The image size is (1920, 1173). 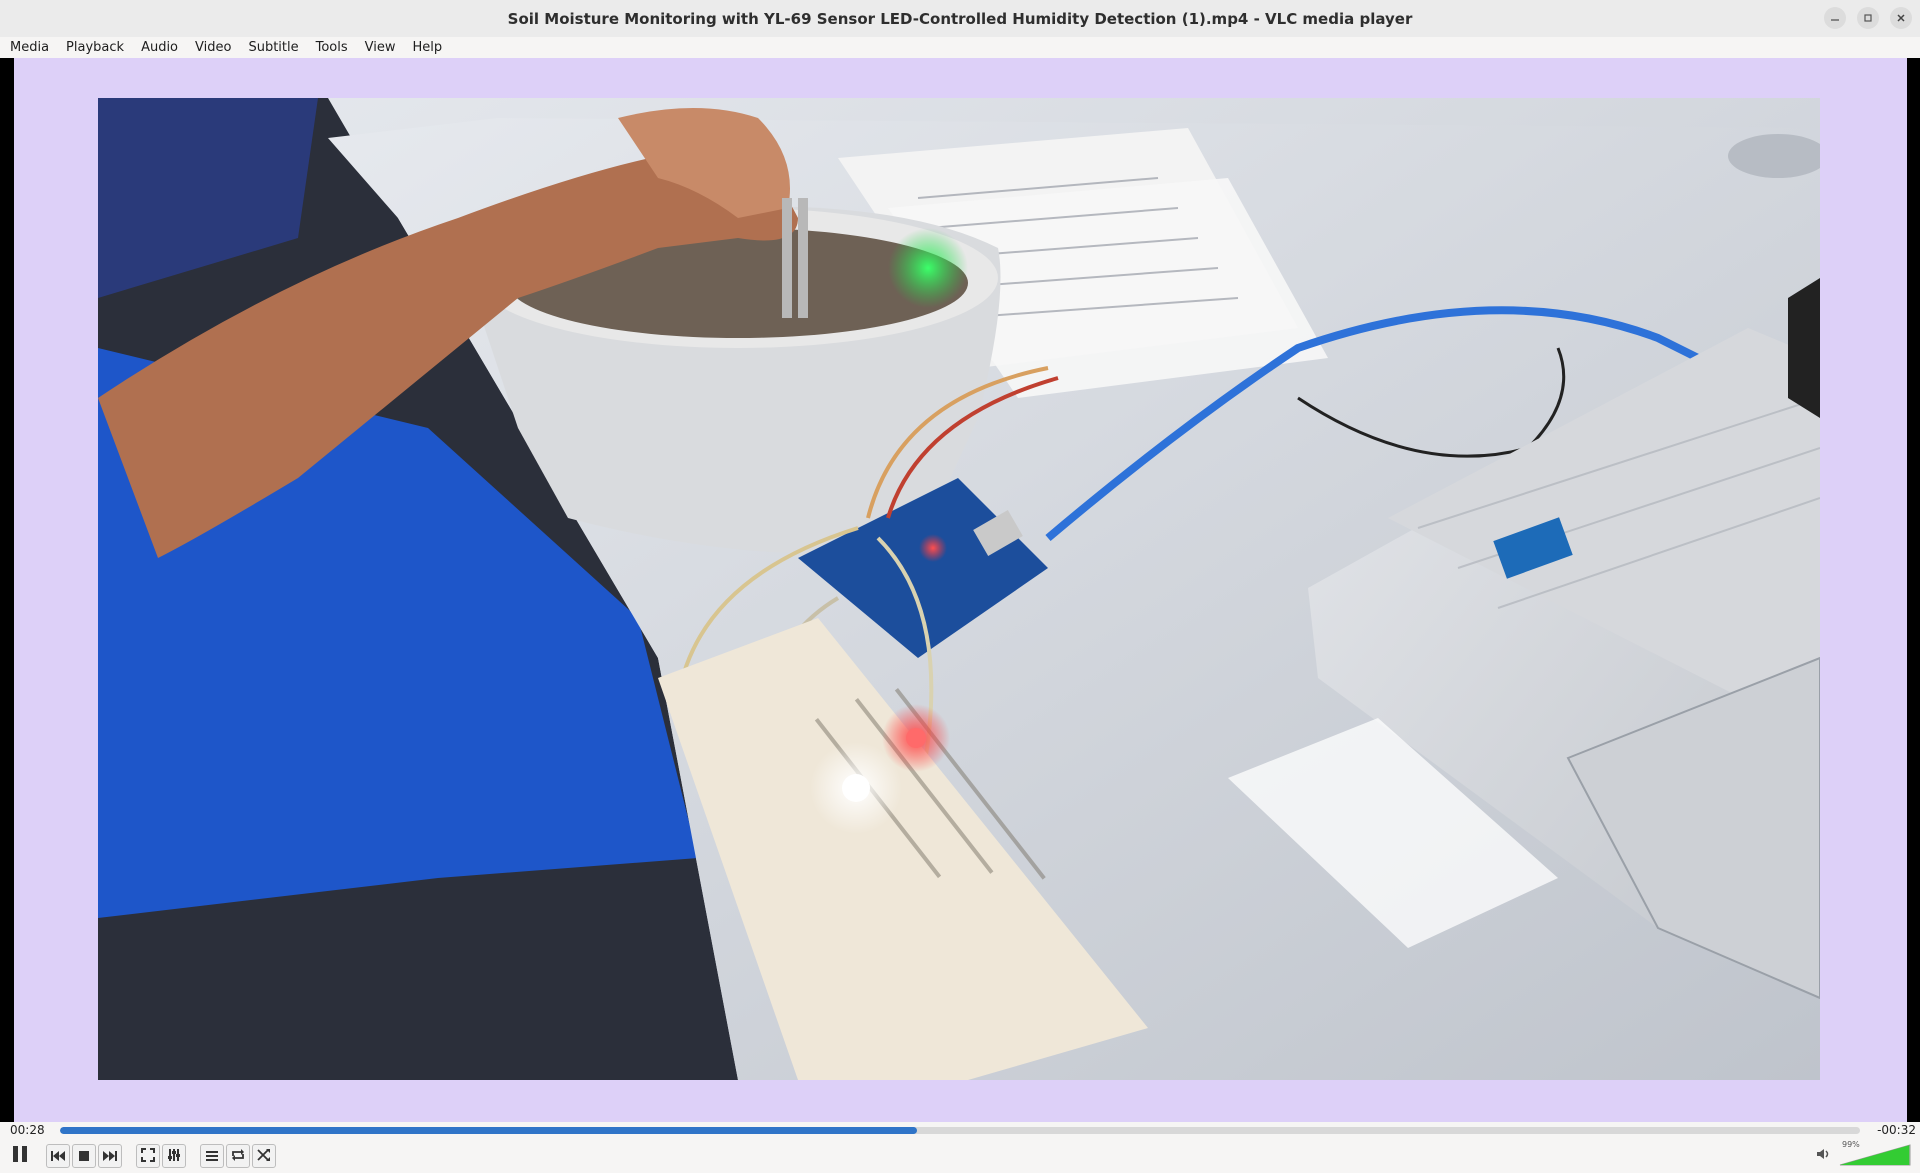 I want to click on menu-video: Video, so click(x=211, y=47).